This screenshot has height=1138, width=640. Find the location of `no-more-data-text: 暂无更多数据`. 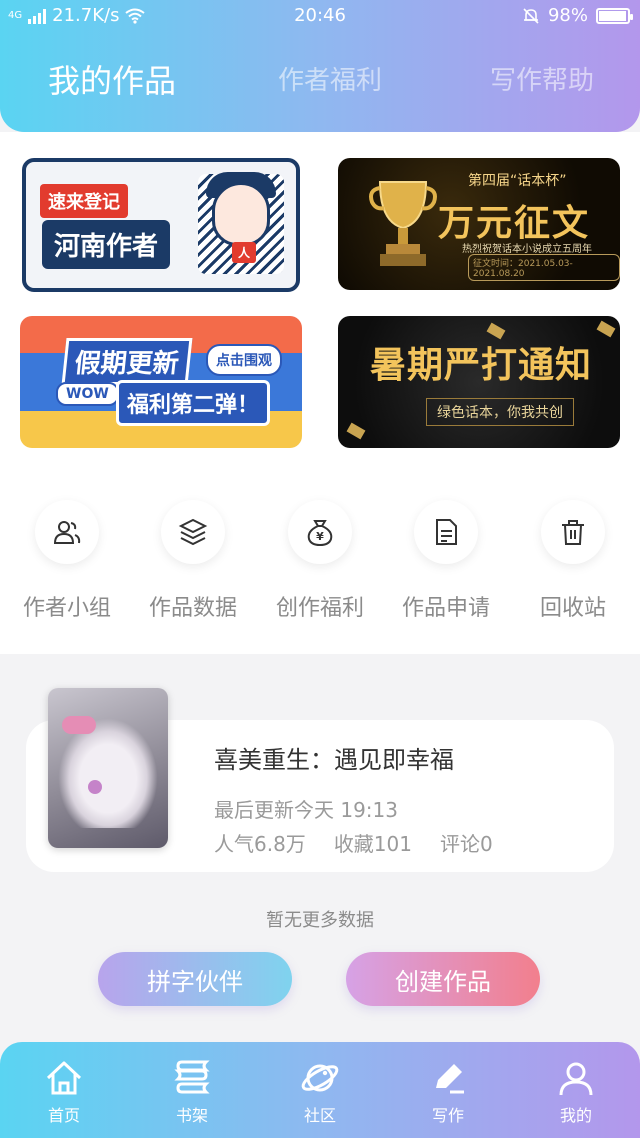

no-more-data-text: 暂无更多数据 is located at coordinates (320, 920).